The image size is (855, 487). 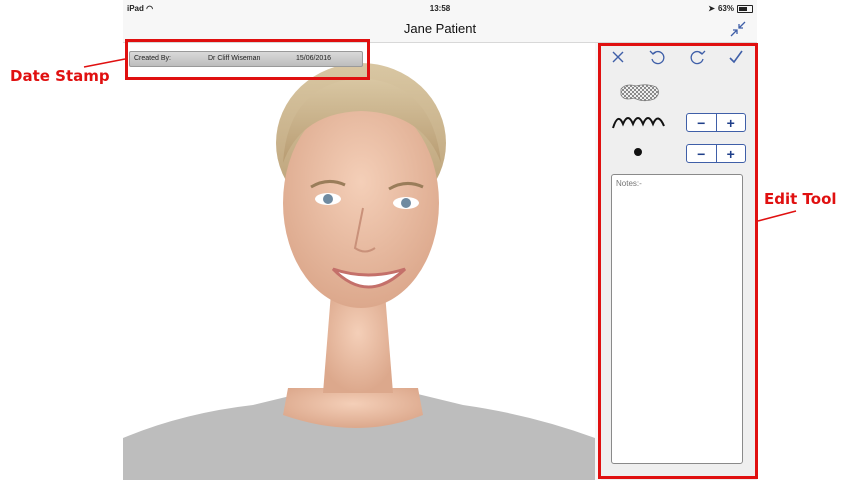 I want to click on date-stamp-leader-line, so click(x=104, y=63).